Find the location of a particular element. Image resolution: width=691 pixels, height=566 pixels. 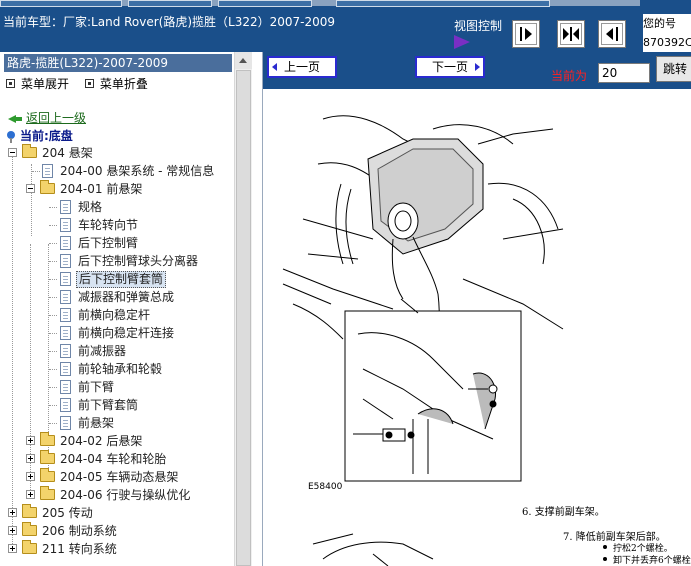

current-category: 当前:底盘 is located at coordinates (39, 136).